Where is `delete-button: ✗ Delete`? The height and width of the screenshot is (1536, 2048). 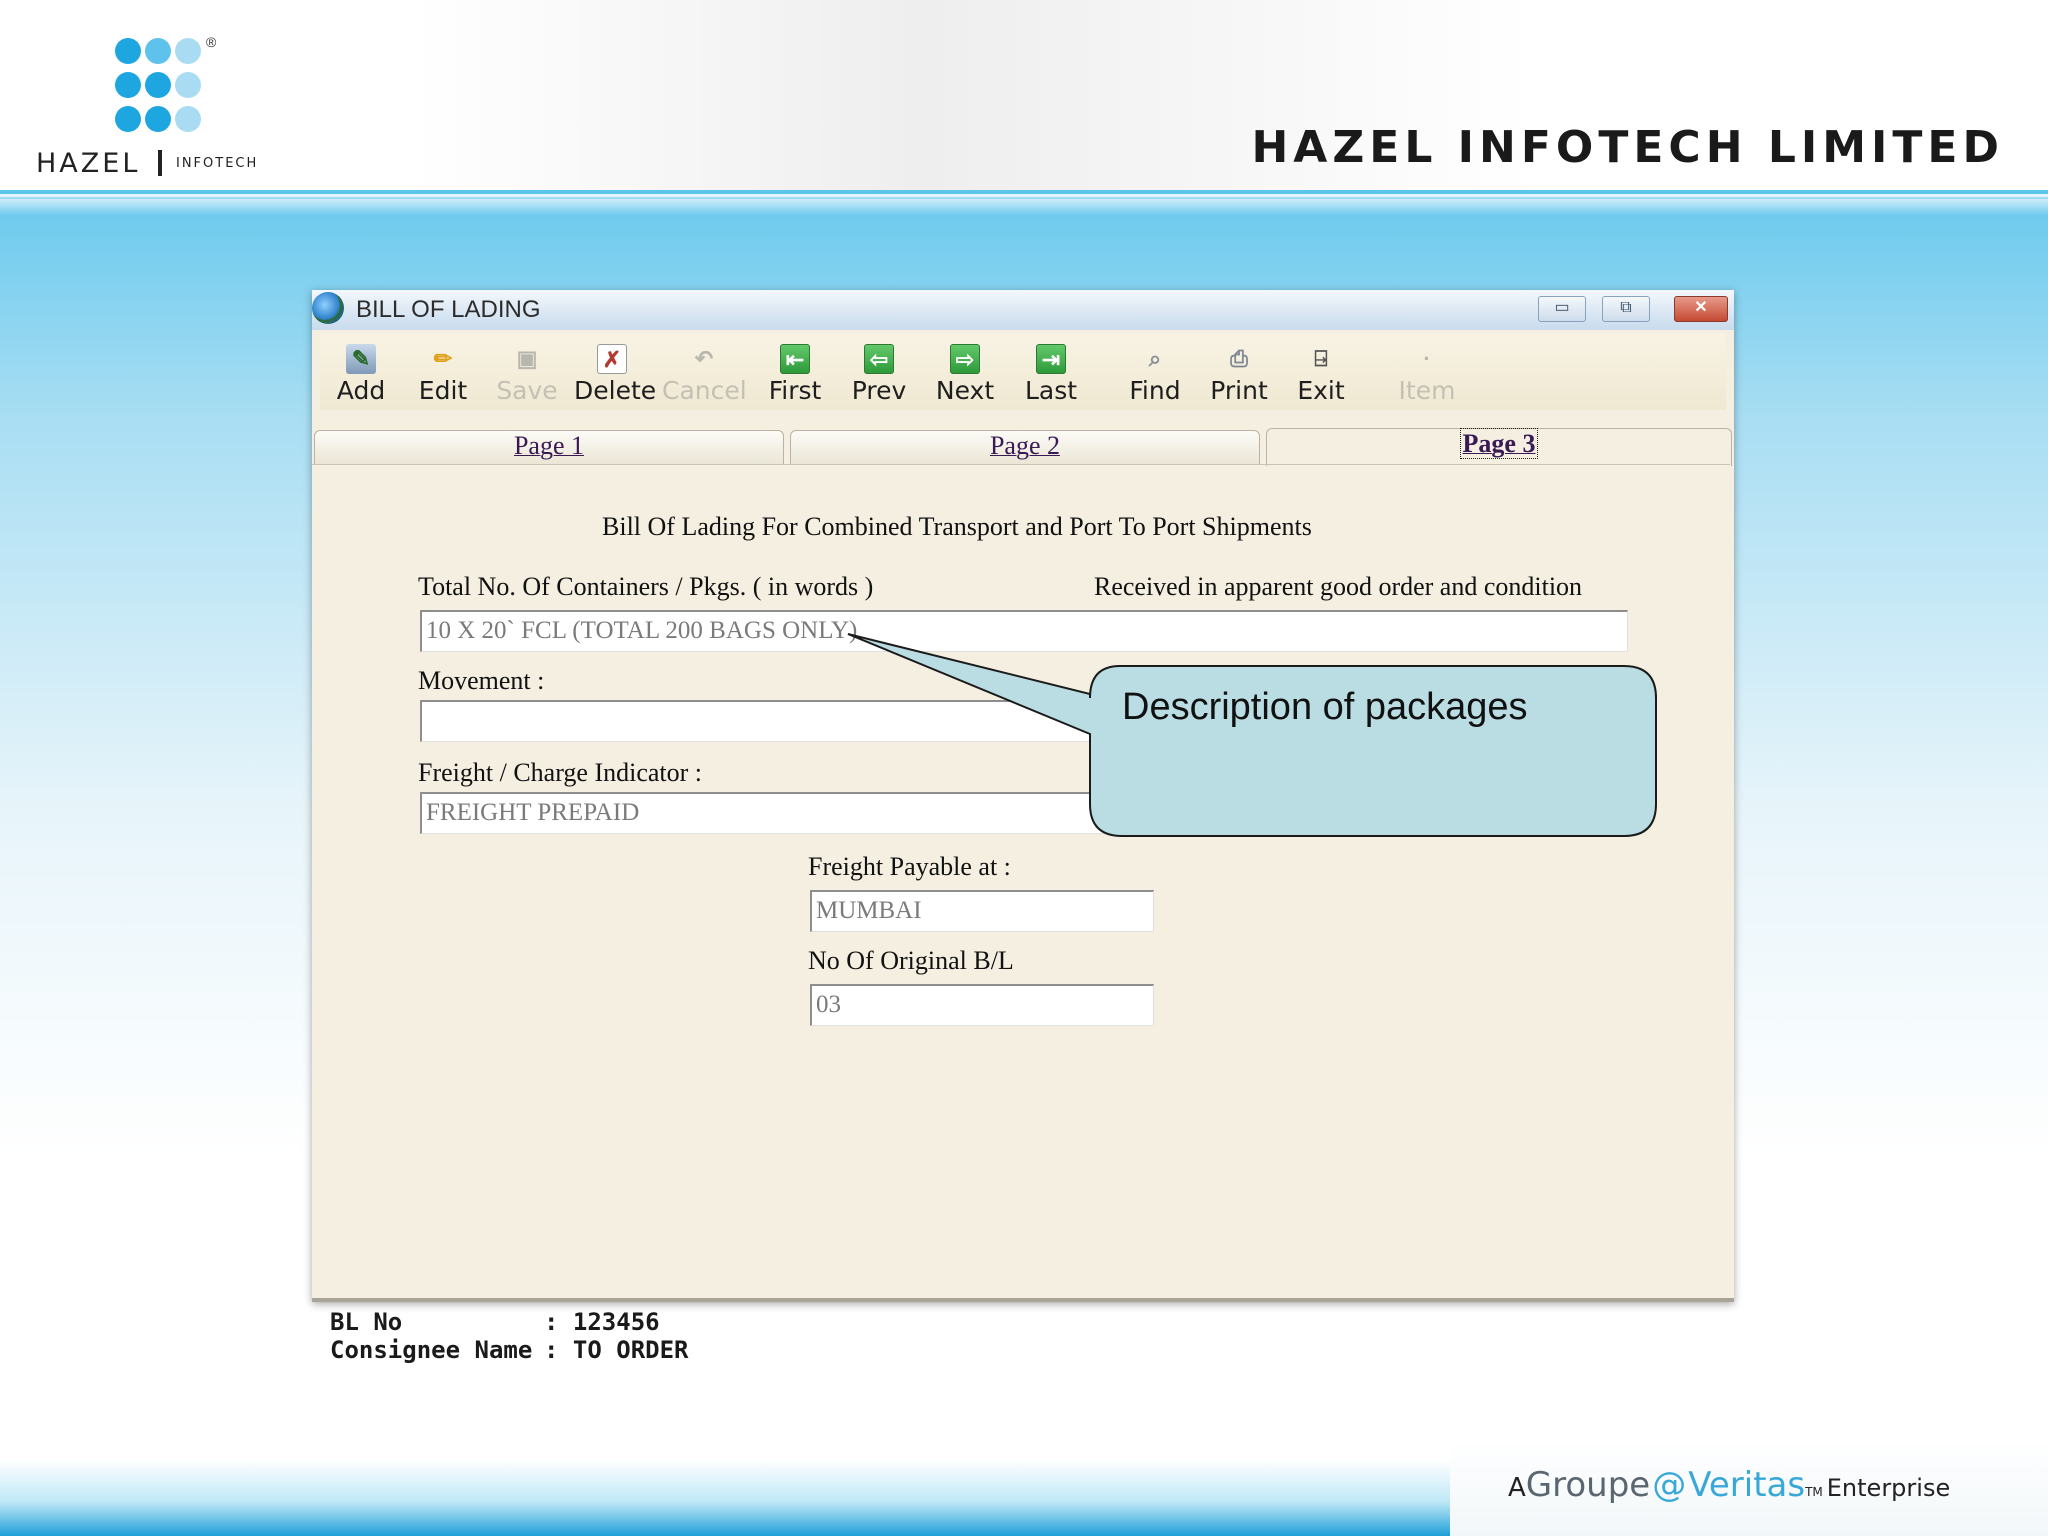
delete-button: ✗ Delete is located at coordinates (615, 372).